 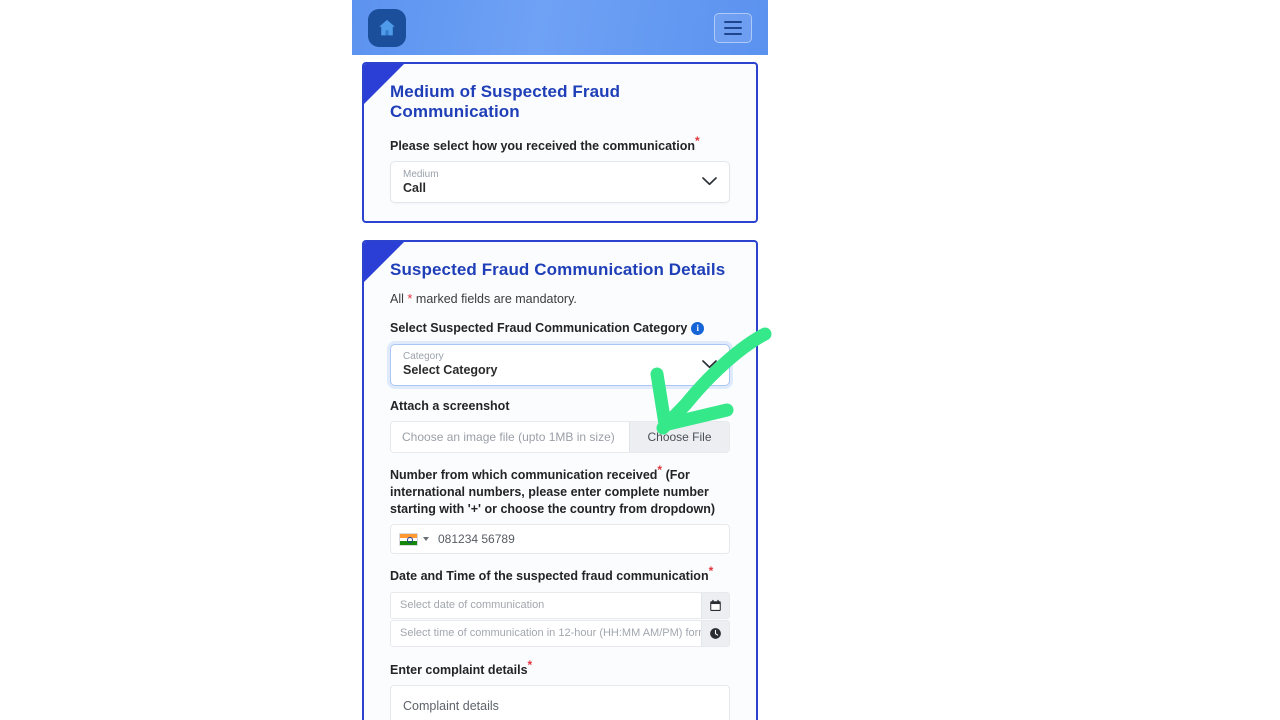 I want to click on phone-number-placeholder: 081234 56789, so click(x=476, y=539).